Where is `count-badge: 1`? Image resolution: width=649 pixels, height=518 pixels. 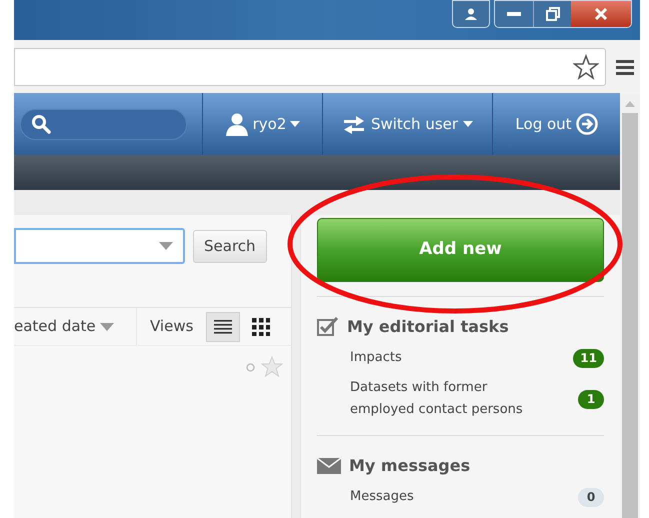 count-badge: 1 is located at coordinates (591, 399).